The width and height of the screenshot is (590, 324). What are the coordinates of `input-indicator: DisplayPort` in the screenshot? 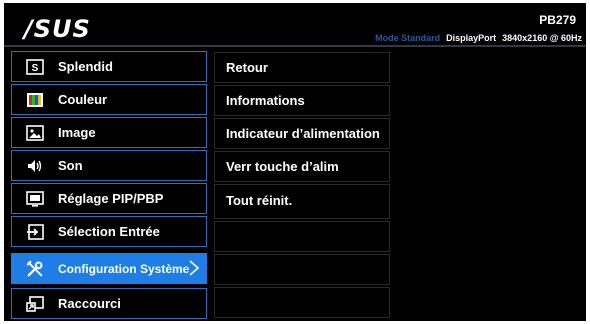 It's located at (471, 38).